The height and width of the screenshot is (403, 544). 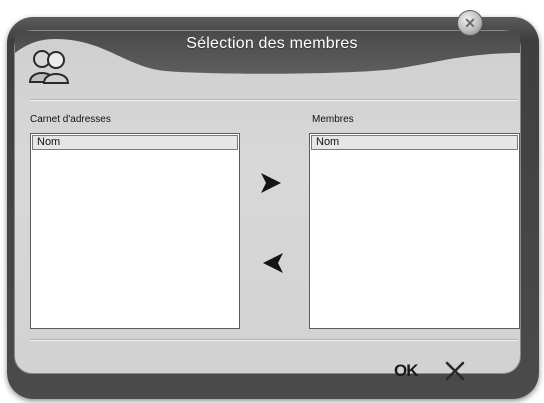 I want to click on members-label: Membres, so click(x=333, y=119).